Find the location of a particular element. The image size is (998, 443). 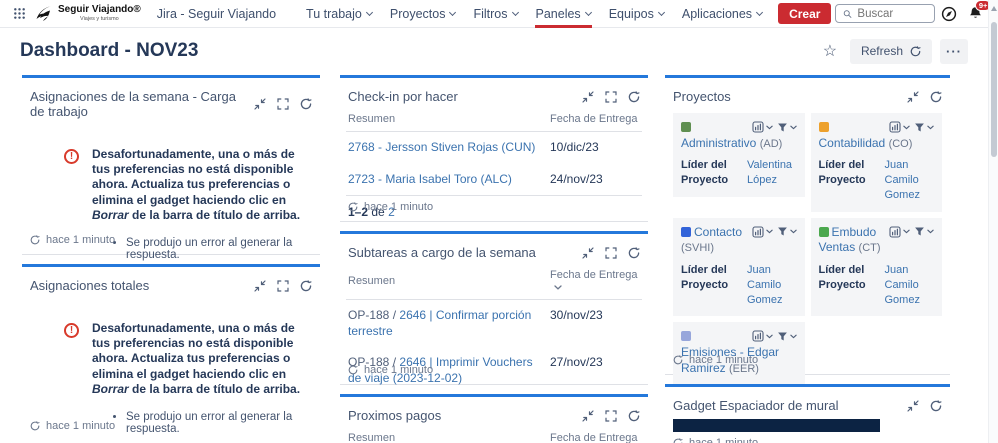

search-box is located at coordinates (885, 13).